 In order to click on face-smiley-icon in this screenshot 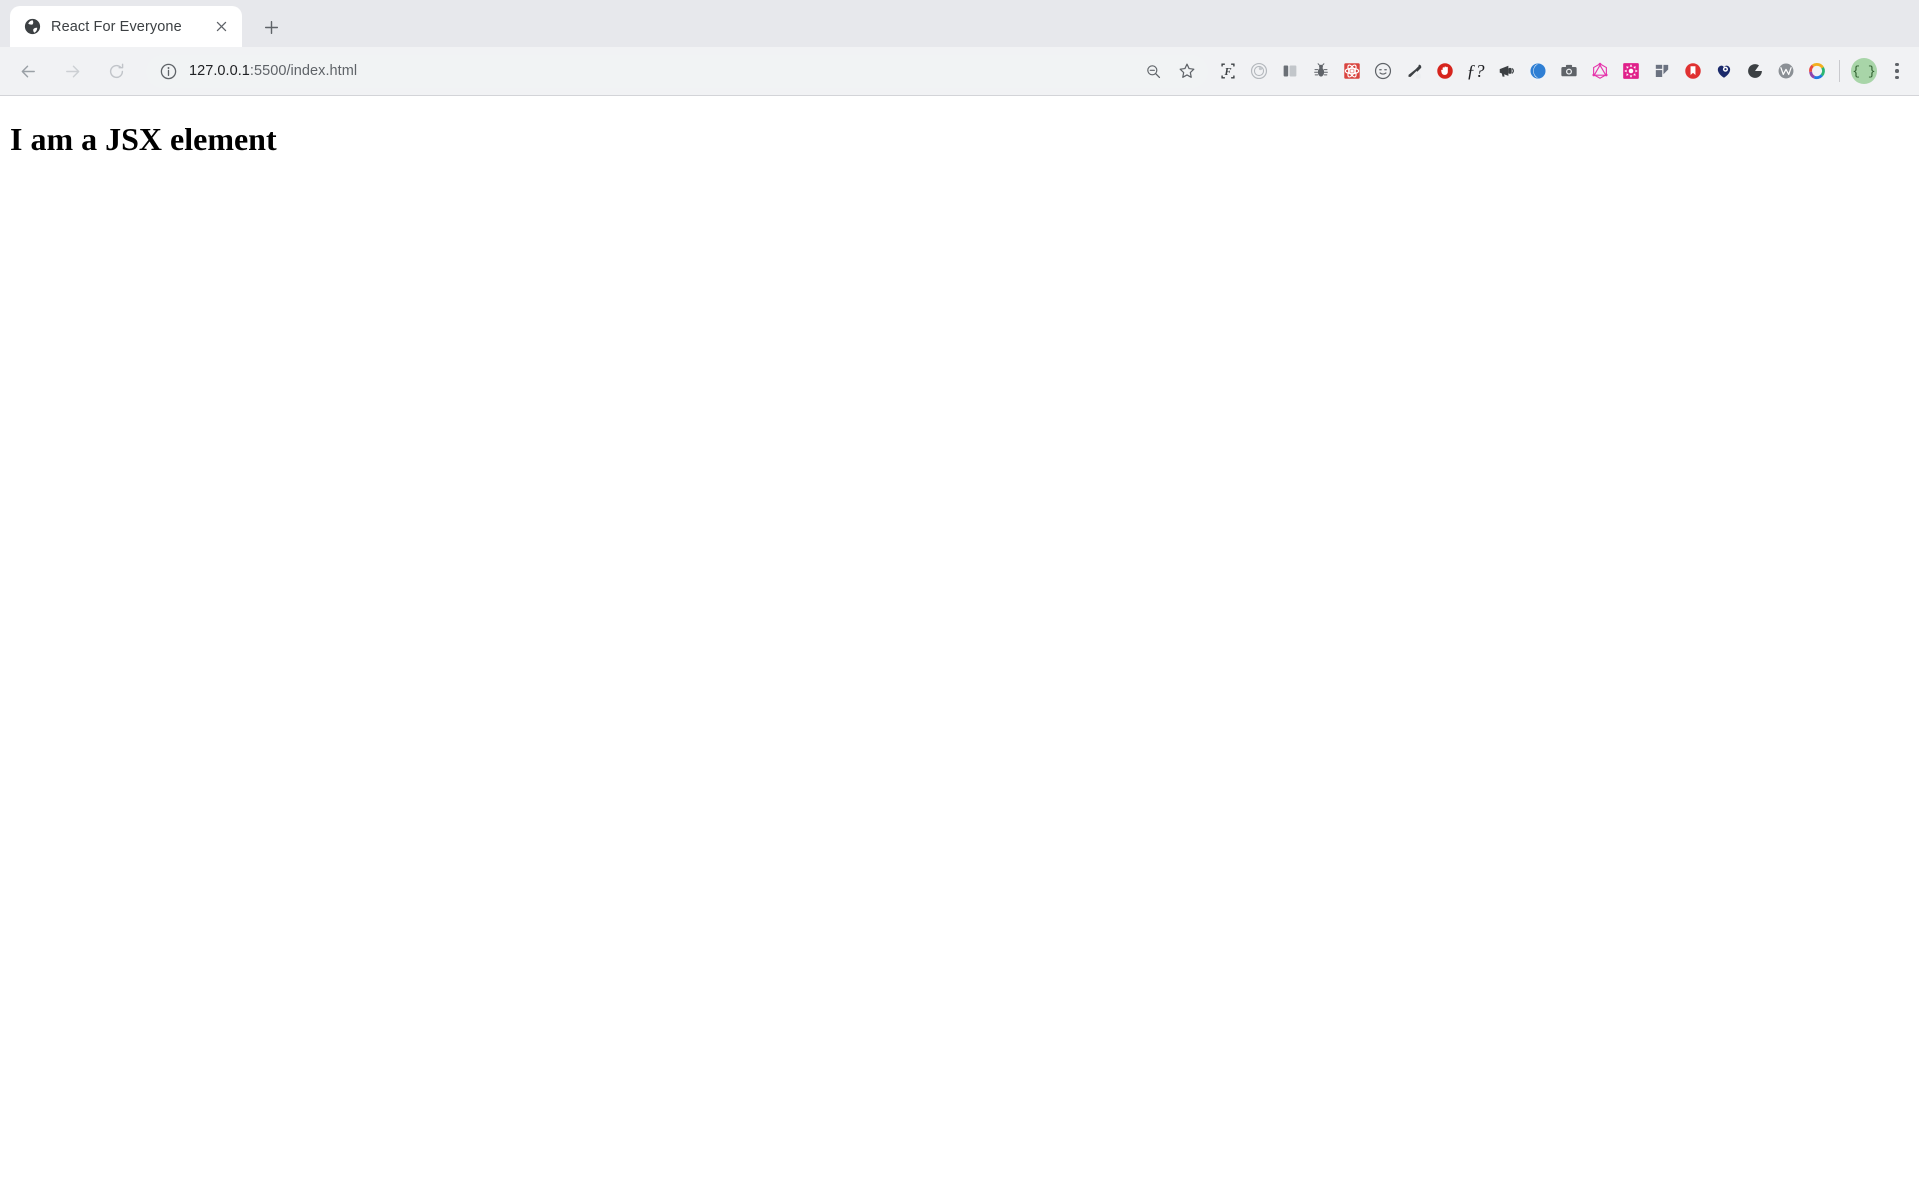, I will do `click(1382, 71)`.